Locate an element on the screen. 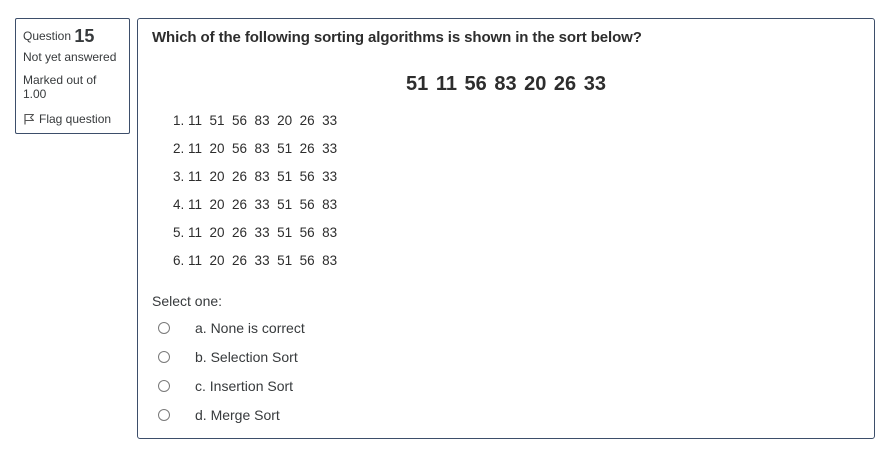 This screenshot has height=451, width=886. answer-option-b: b. Selection Sort is located at coordinates (231, 356).